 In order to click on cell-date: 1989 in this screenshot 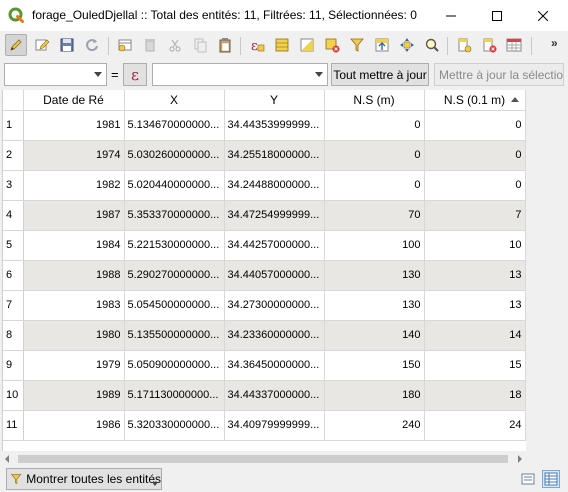, I will do `click(74, 395)`.